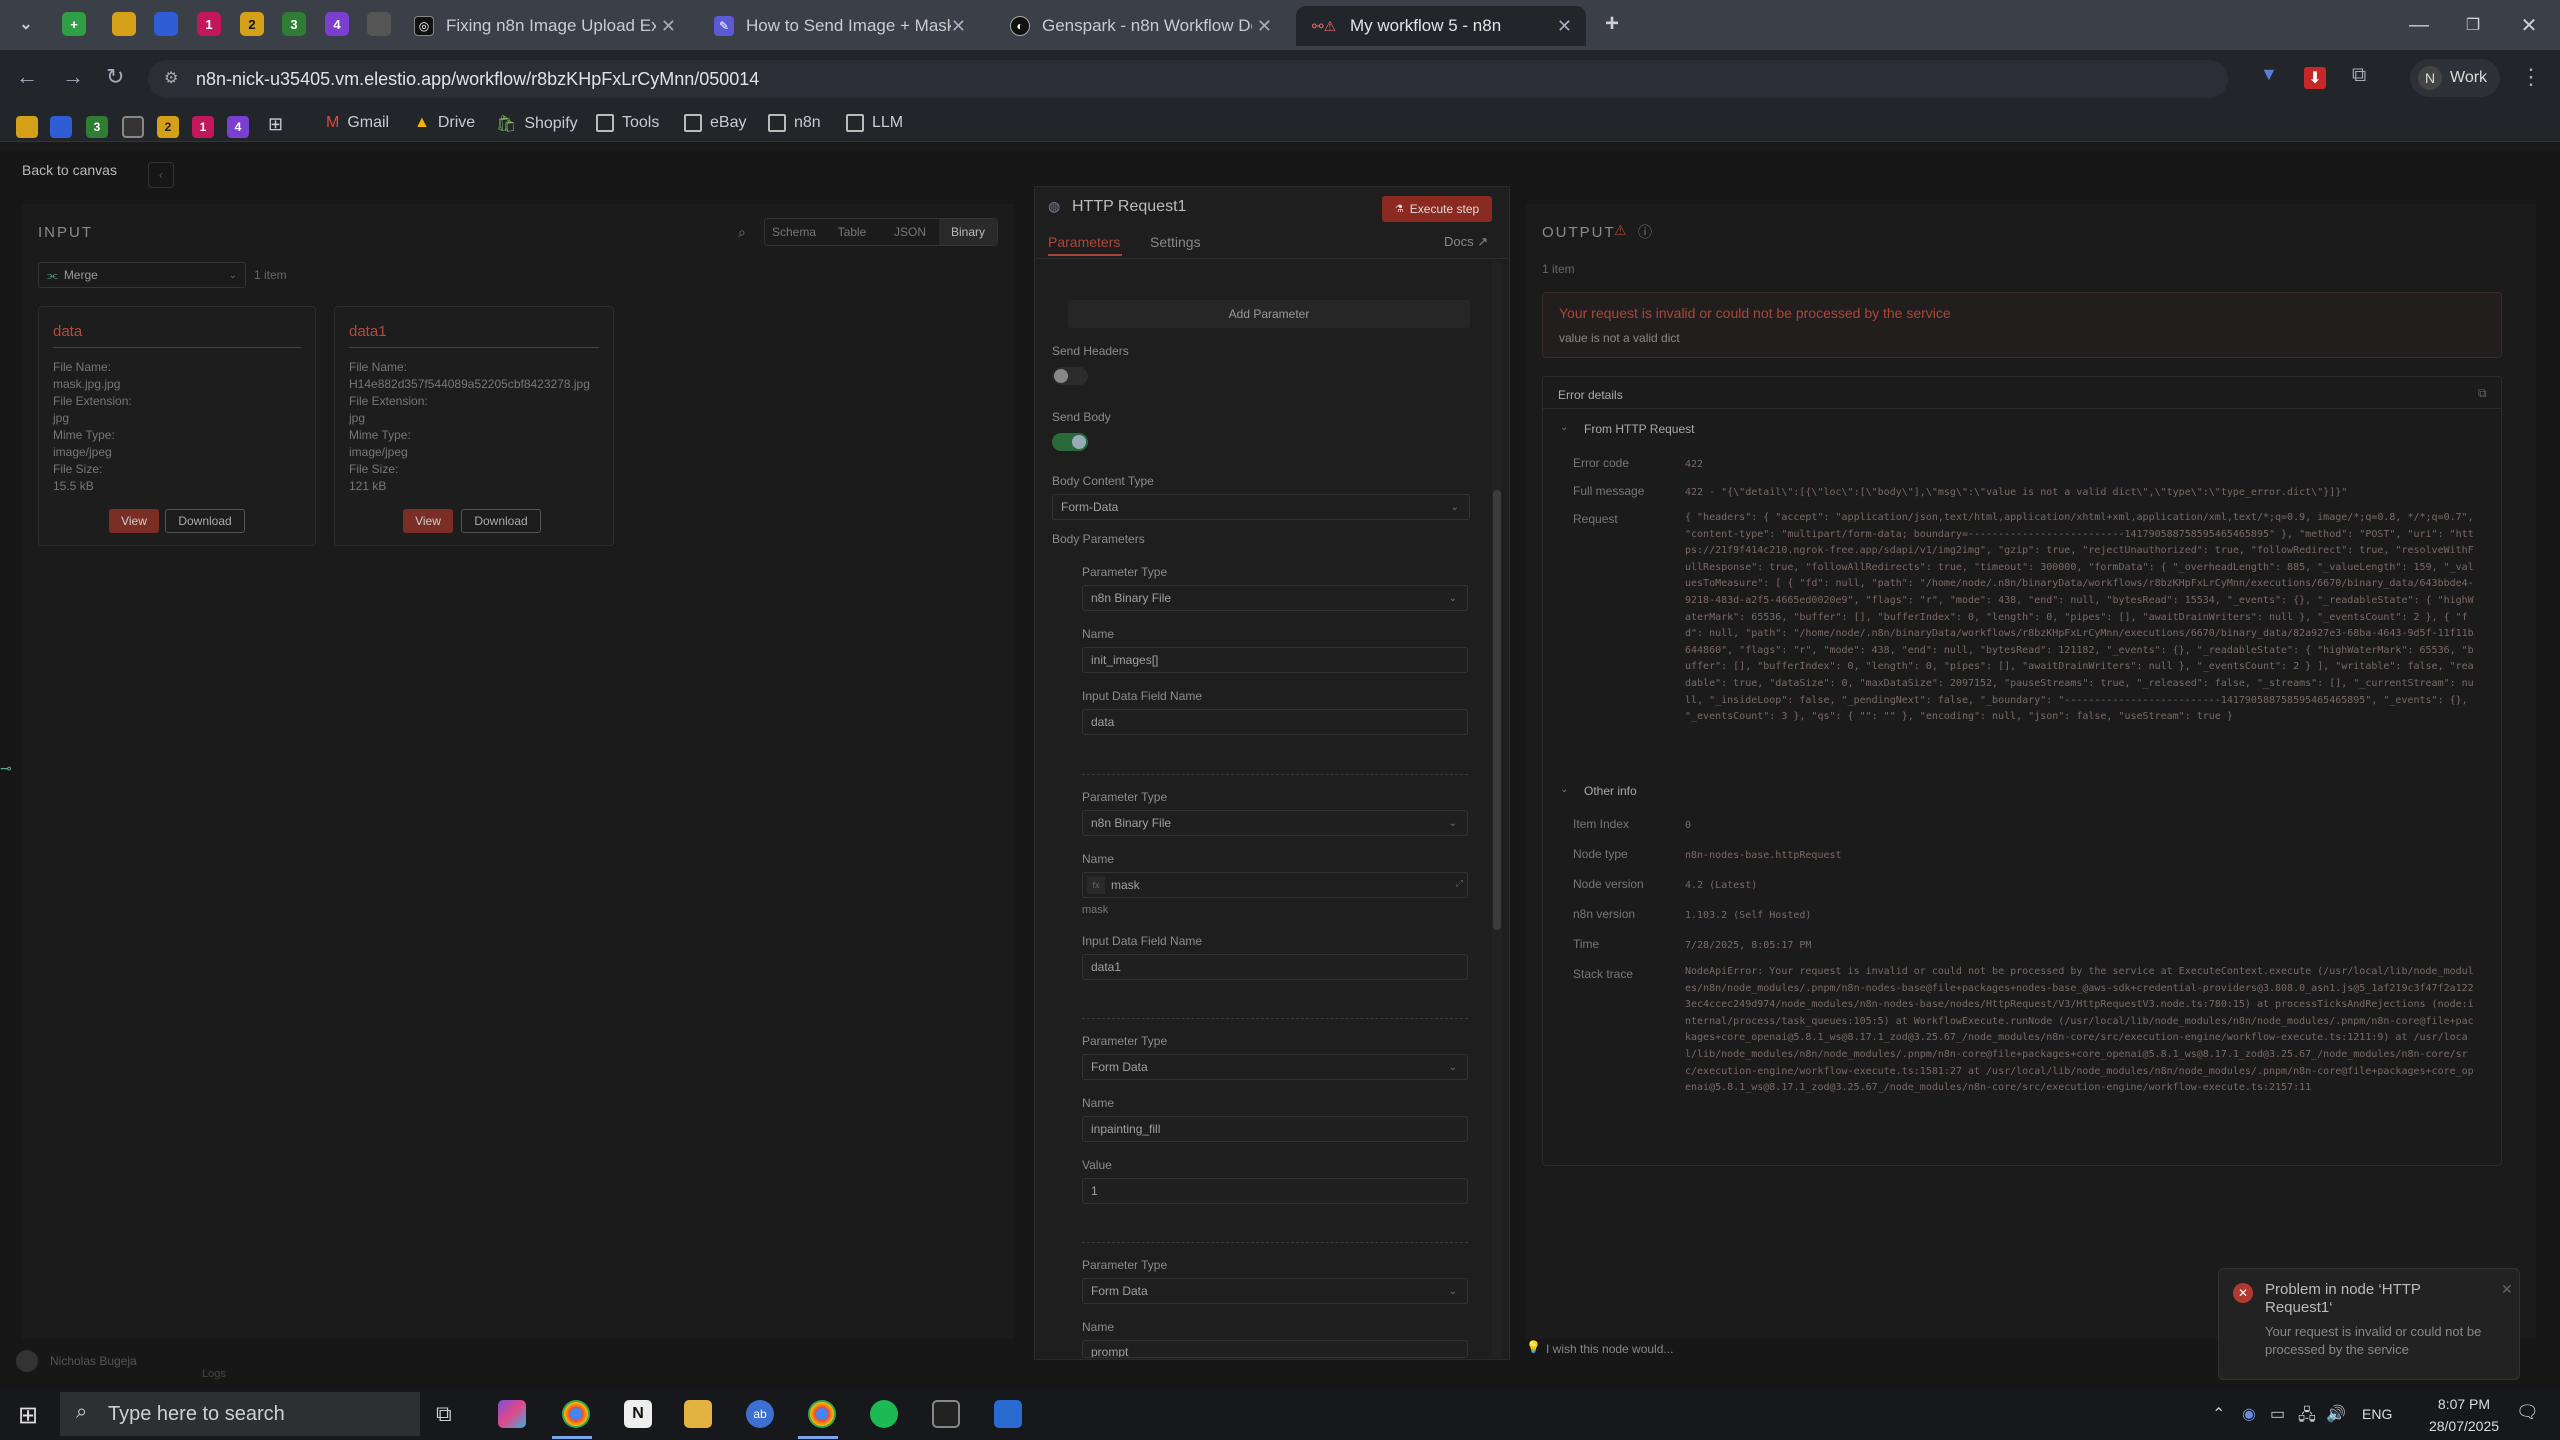 The height and width of the screenshot is (1440, 2560). I want to click on file-explorer-icon, so click(698, 1414).